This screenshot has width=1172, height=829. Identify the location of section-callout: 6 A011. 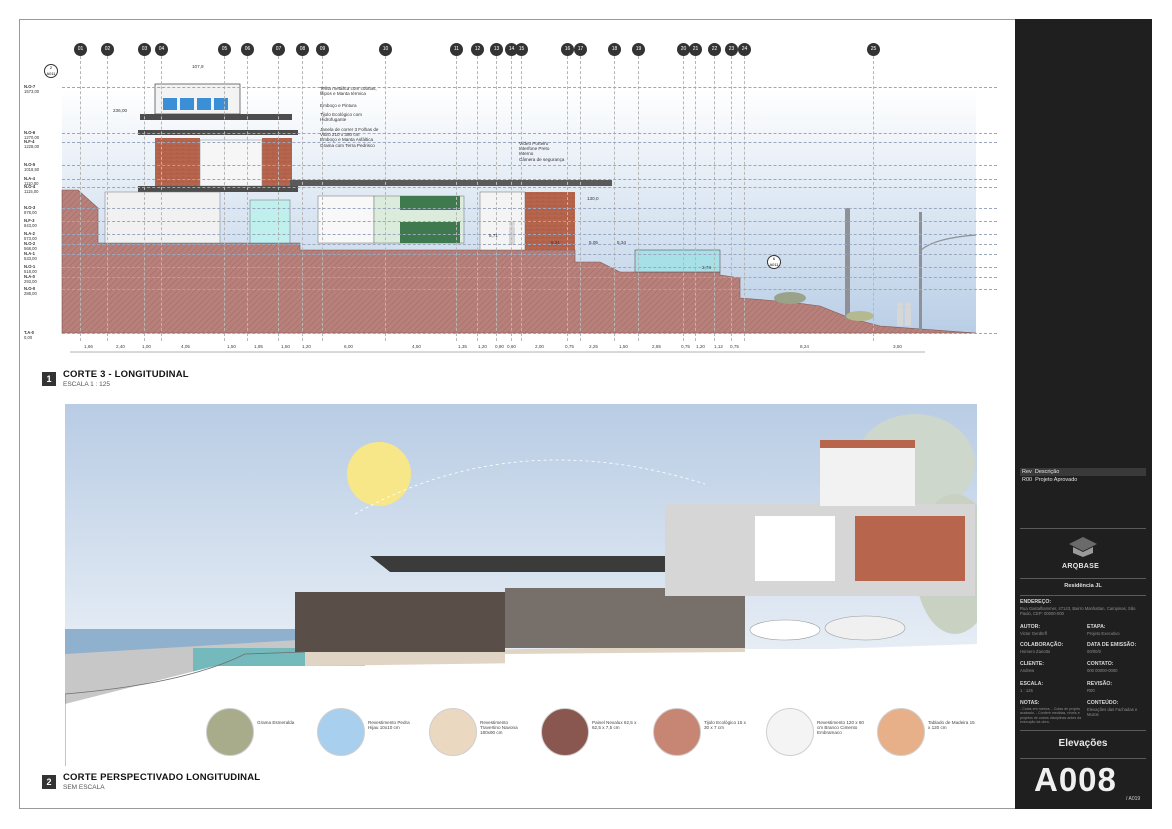
(774, 262).